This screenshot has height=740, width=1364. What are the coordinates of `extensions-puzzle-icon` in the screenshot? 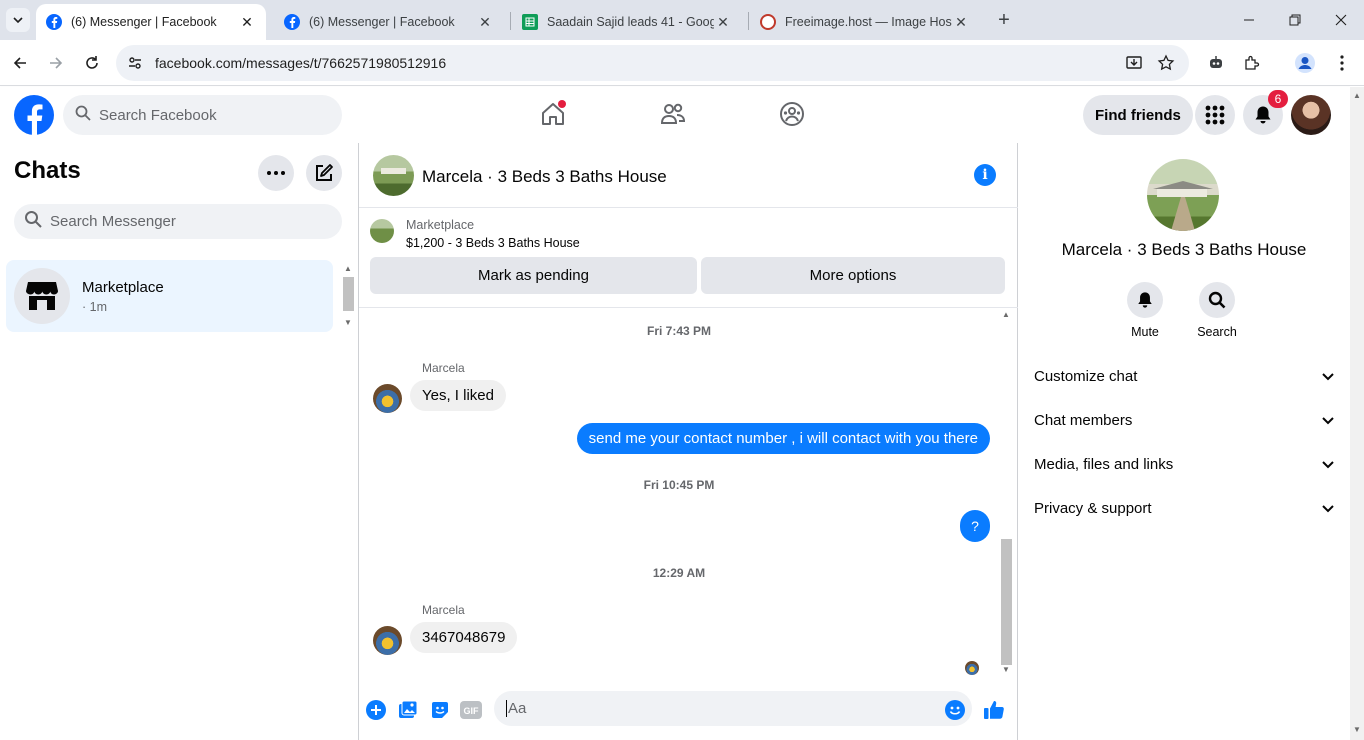 It's located at (1252, 63).